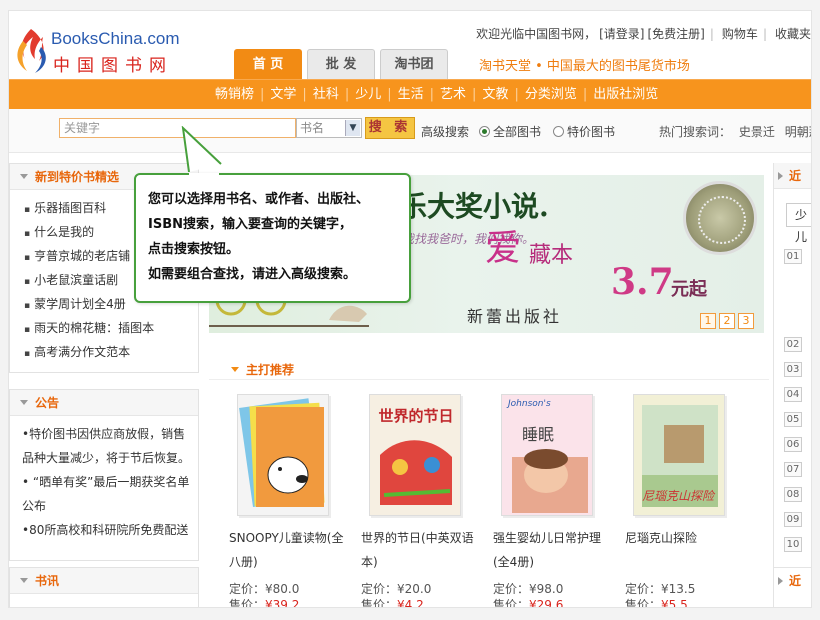 This screenshot has width=820, height=620. Describe the element at coordinates (445, 131) in the screenshot. I see `advanced-search-link: 高级搜索` at that location.